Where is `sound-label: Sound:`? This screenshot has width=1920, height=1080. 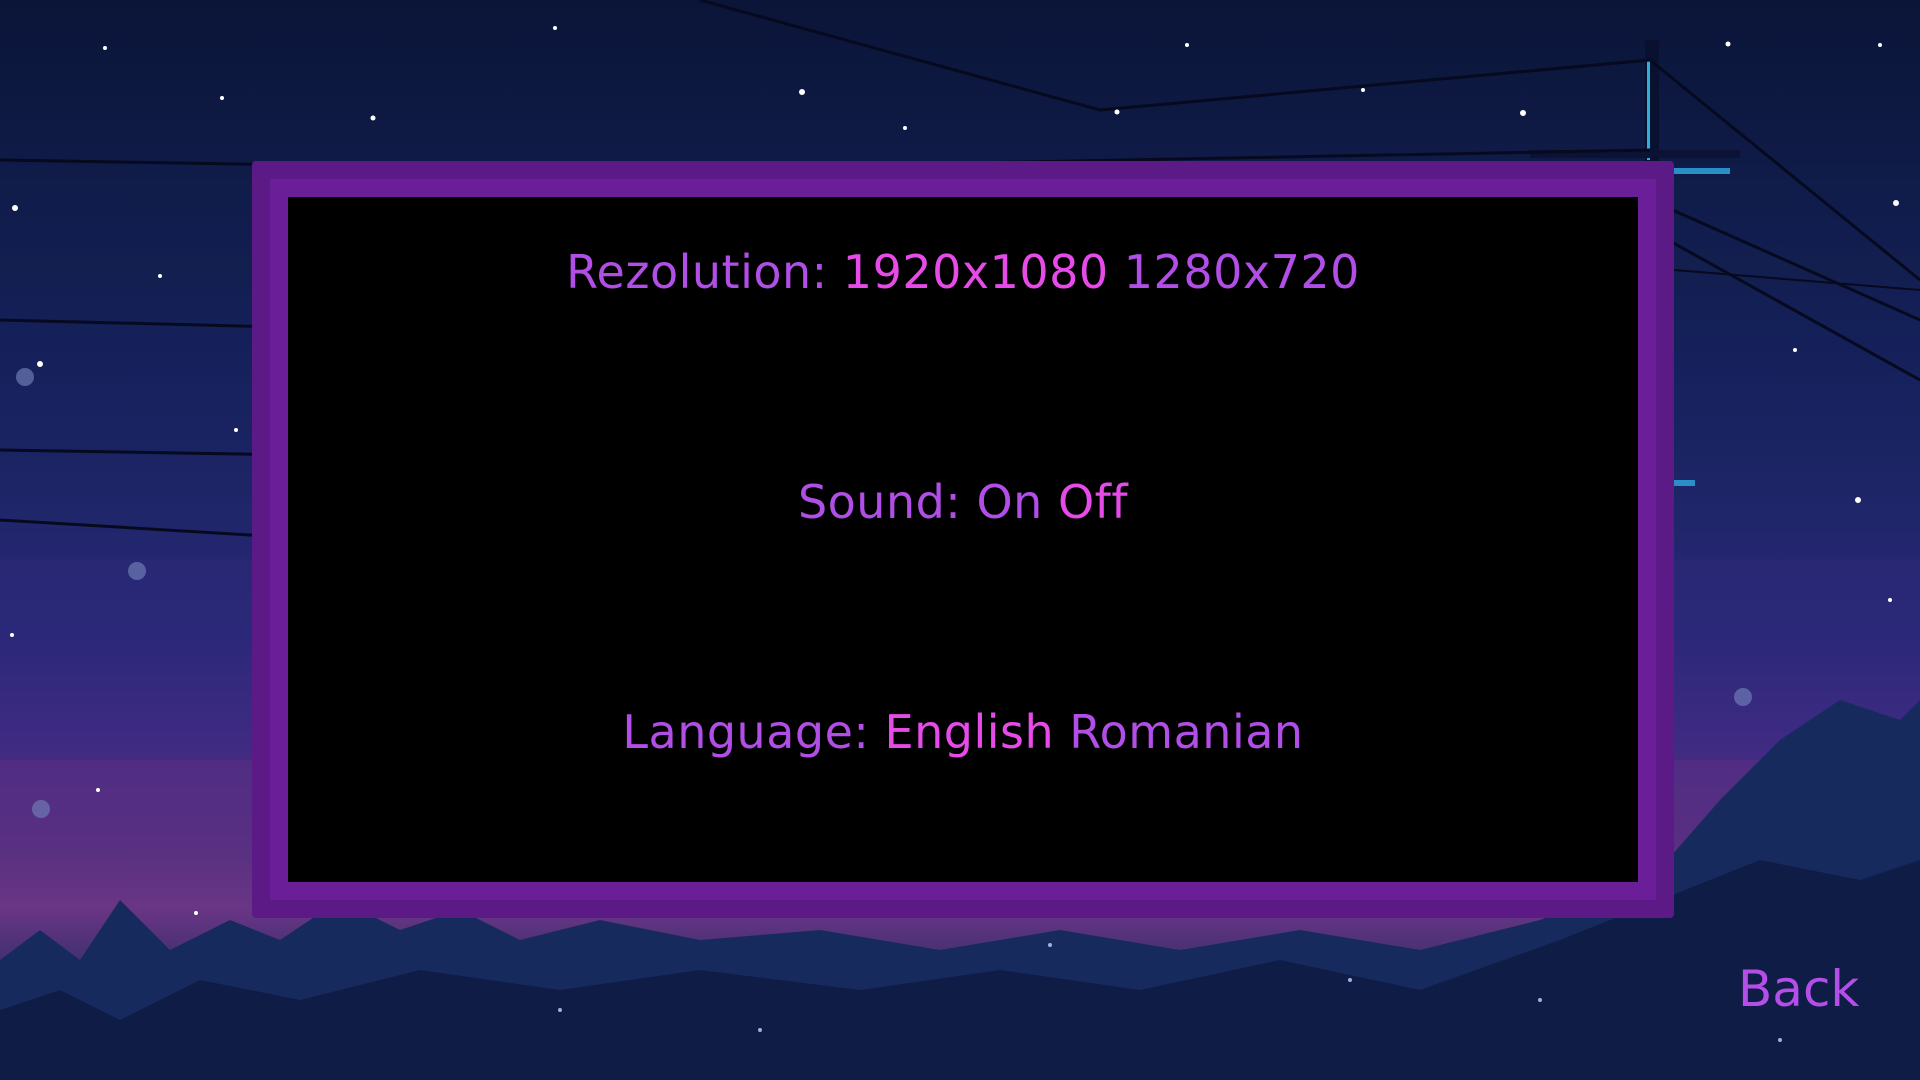 sound-label: Sound: is located at coordinates (879, 502).